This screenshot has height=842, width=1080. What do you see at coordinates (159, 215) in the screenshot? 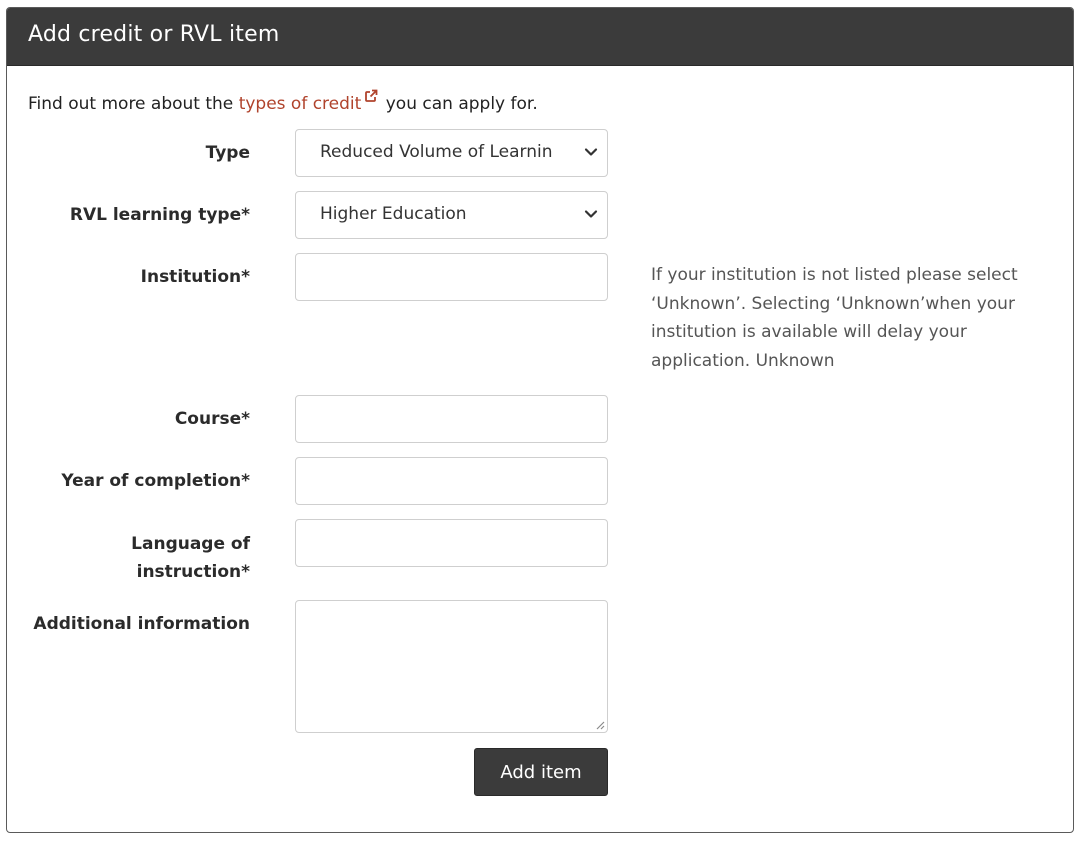
I see `rvl-learning-type-label: RVL learning type*` at bounding box center [159, 215].